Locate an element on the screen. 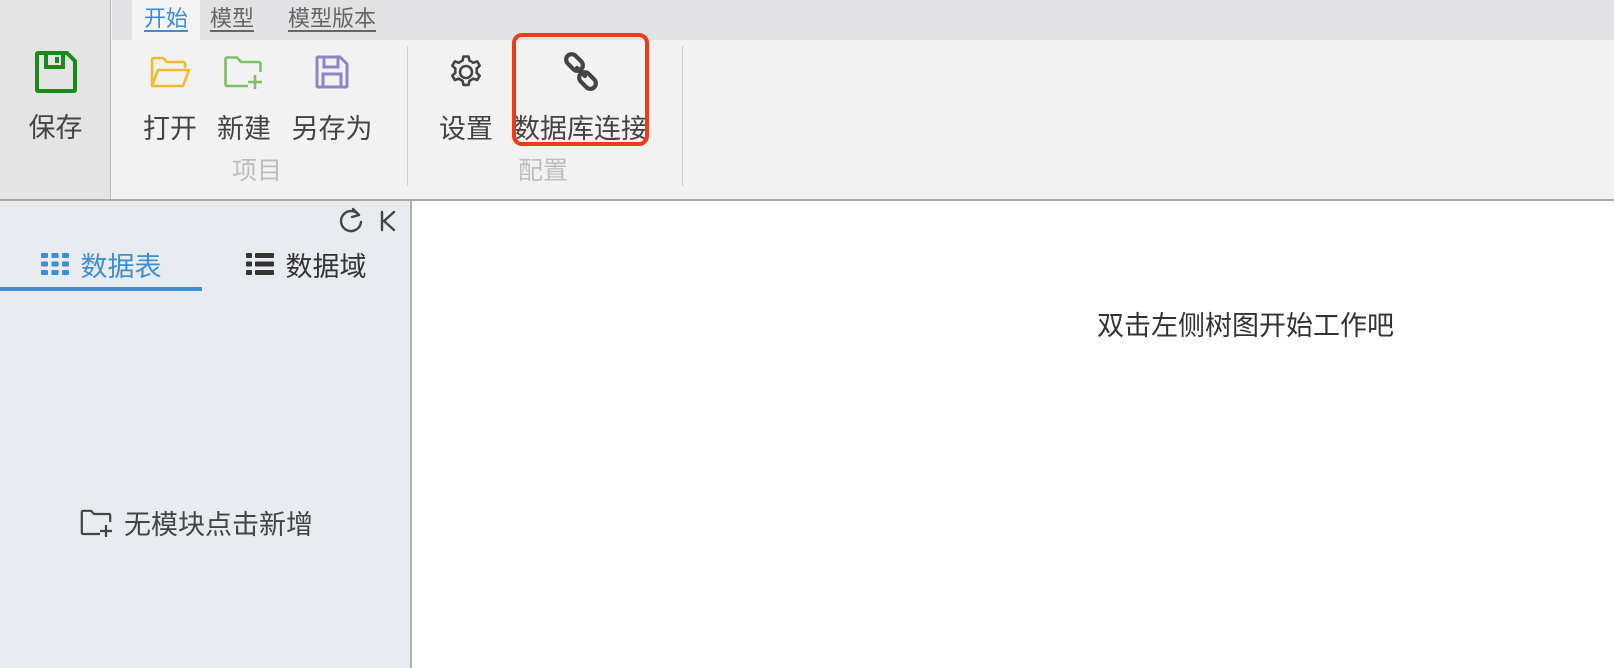  save-as-button-label: 另存为 is located at coordinates (332, 129).